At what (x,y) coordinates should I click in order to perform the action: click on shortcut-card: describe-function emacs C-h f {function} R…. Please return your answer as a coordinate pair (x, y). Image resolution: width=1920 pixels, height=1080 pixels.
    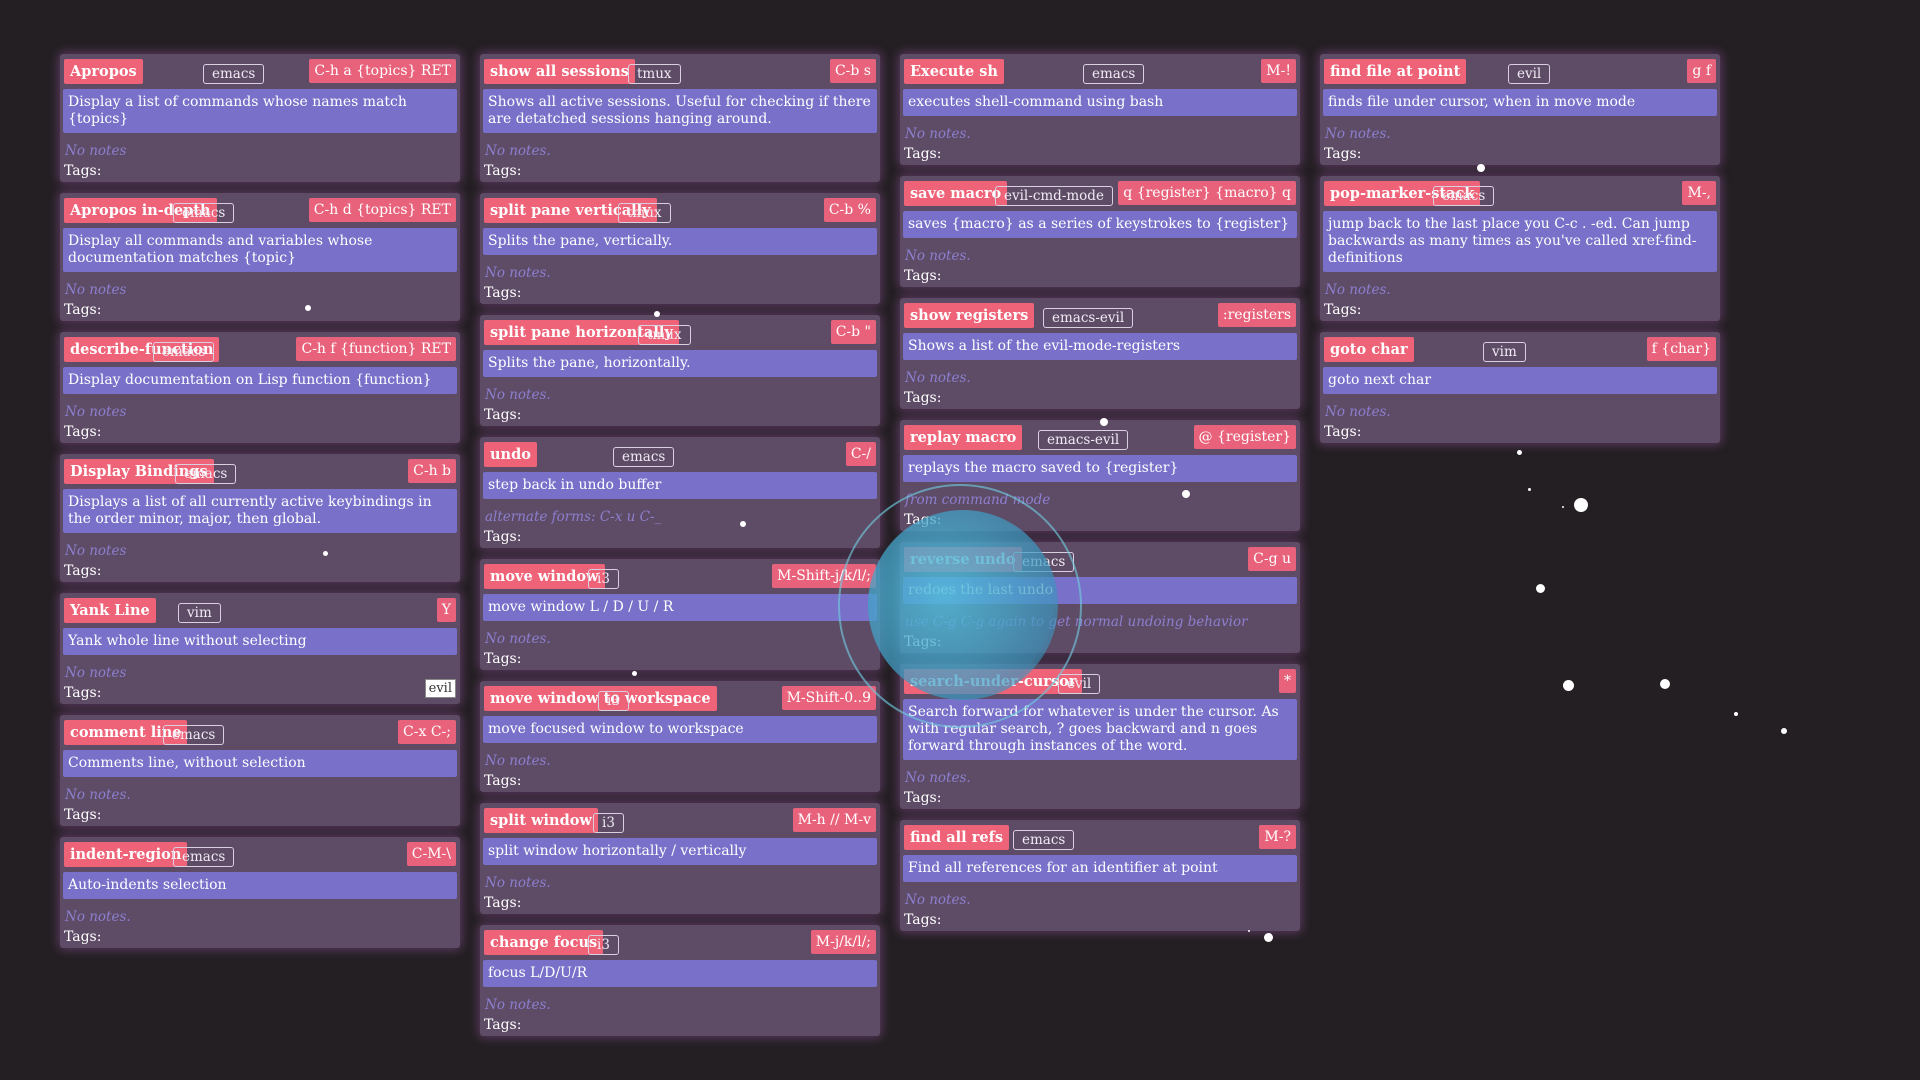
    Looking at the image, I should click on (260, 387).